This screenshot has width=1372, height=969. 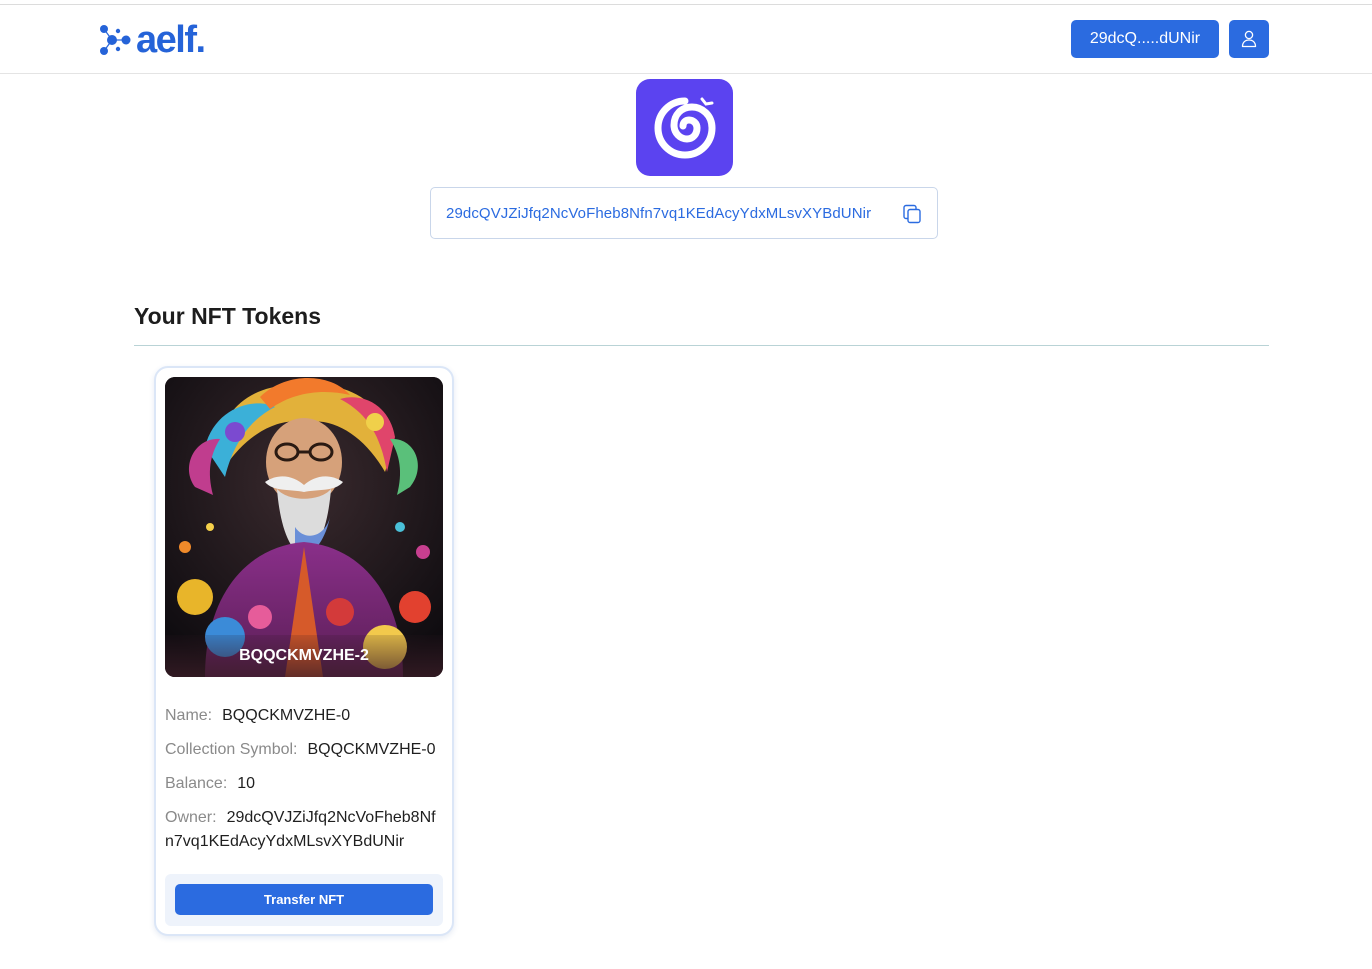 I want to click on aelf-logo: aelf., so click(x=152, y=40).